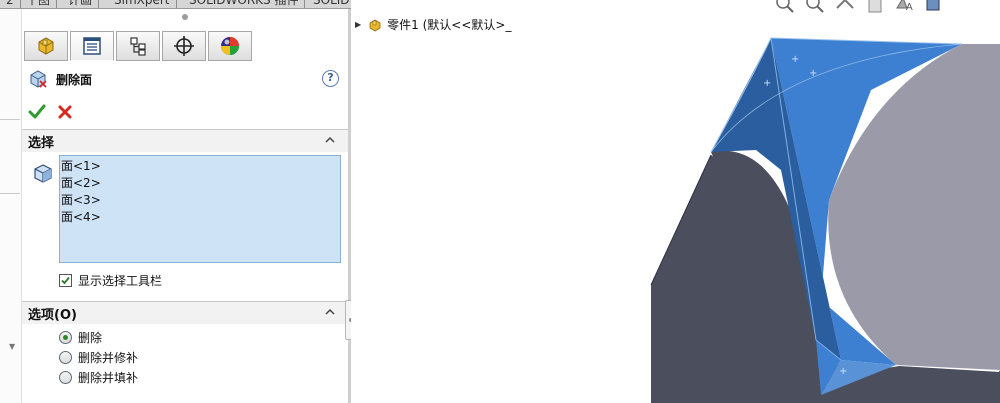  Describe the element at coordinates (90, 338) in the screenshot. I see `option-delete-label: 删除` at that location.